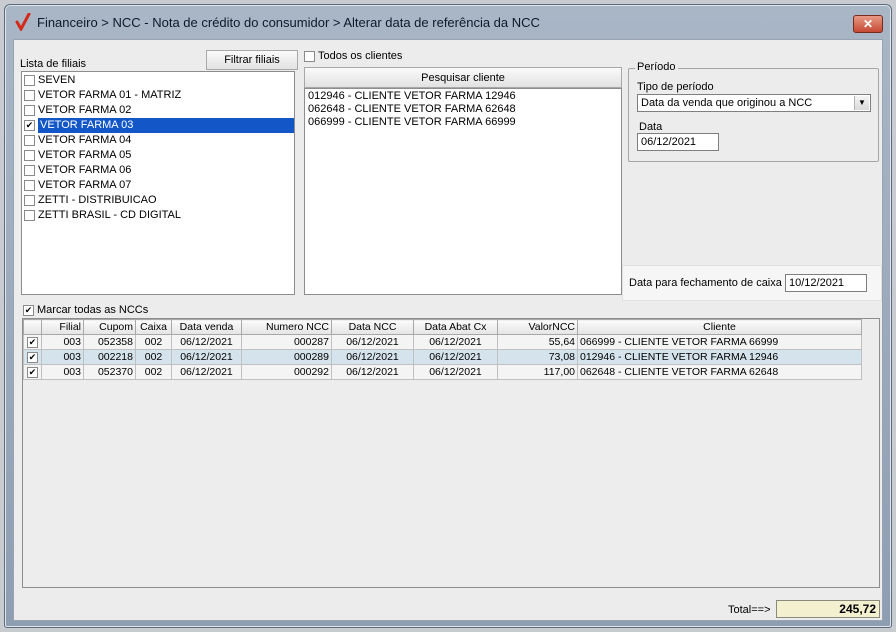 The width and height of the screenshot is (896, 632). Describe the element at coordinates (463, 109) in the screenshot. I see `client-item: 062648 - CLIENTE VETOR FARMA 62648` at that location.